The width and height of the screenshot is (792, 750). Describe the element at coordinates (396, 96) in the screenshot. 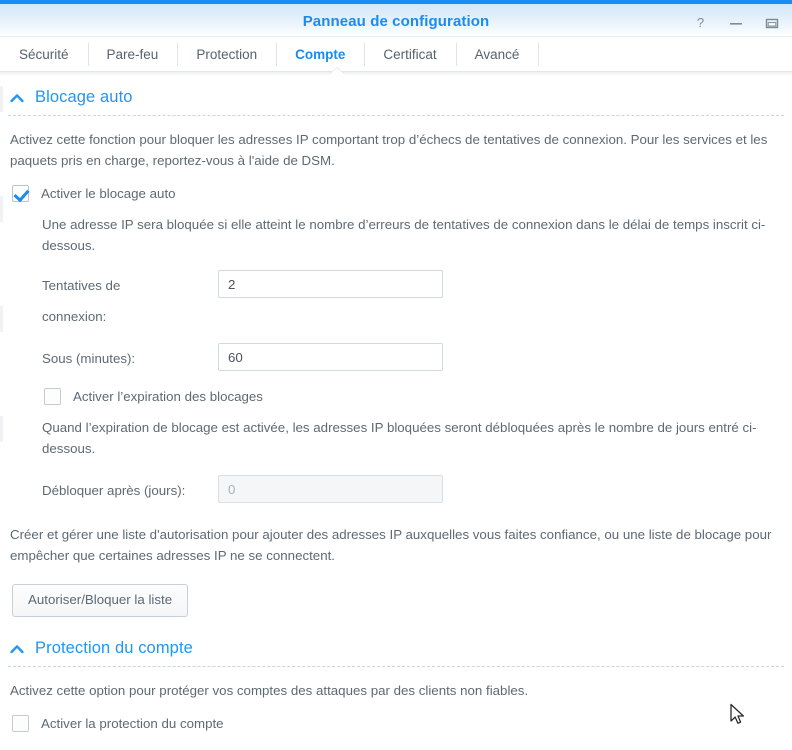

I see `section-header-auto-block: Blocage auto` at that location.